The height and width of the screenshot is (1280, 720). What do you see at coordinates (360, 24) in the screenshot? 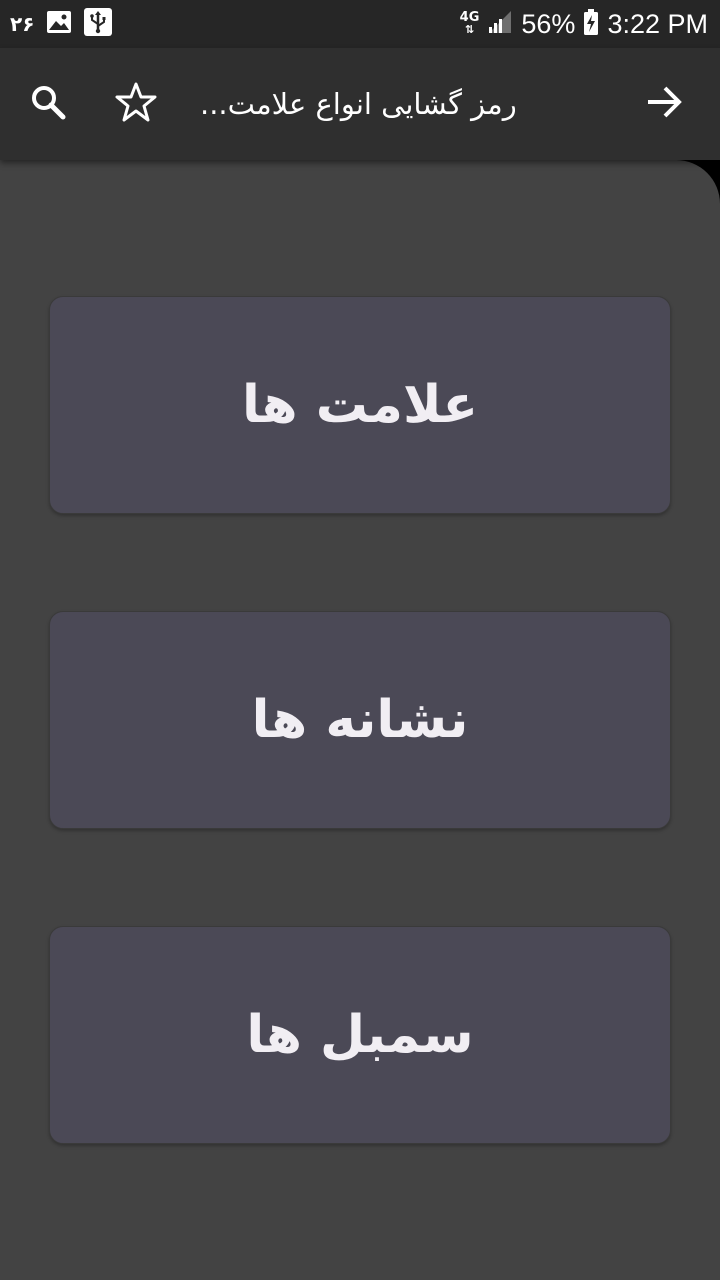
I see `status-bar: ۲۶ 4G ⇅ 56% 3:22 PM` at bounding box center [360, 24].